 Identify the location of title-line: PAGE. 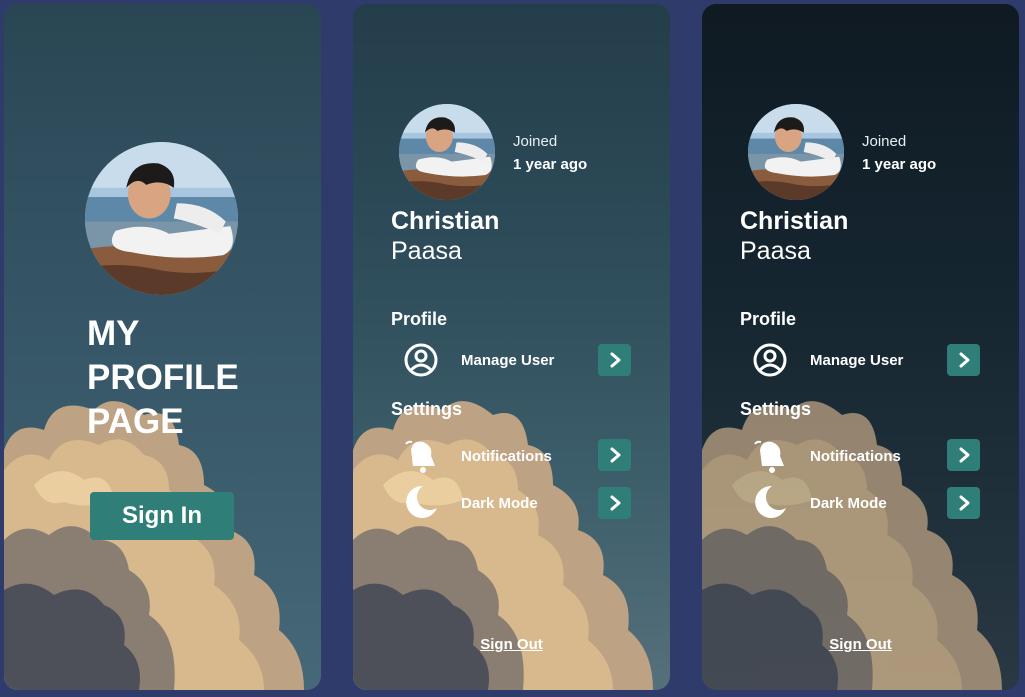
(135, 421).